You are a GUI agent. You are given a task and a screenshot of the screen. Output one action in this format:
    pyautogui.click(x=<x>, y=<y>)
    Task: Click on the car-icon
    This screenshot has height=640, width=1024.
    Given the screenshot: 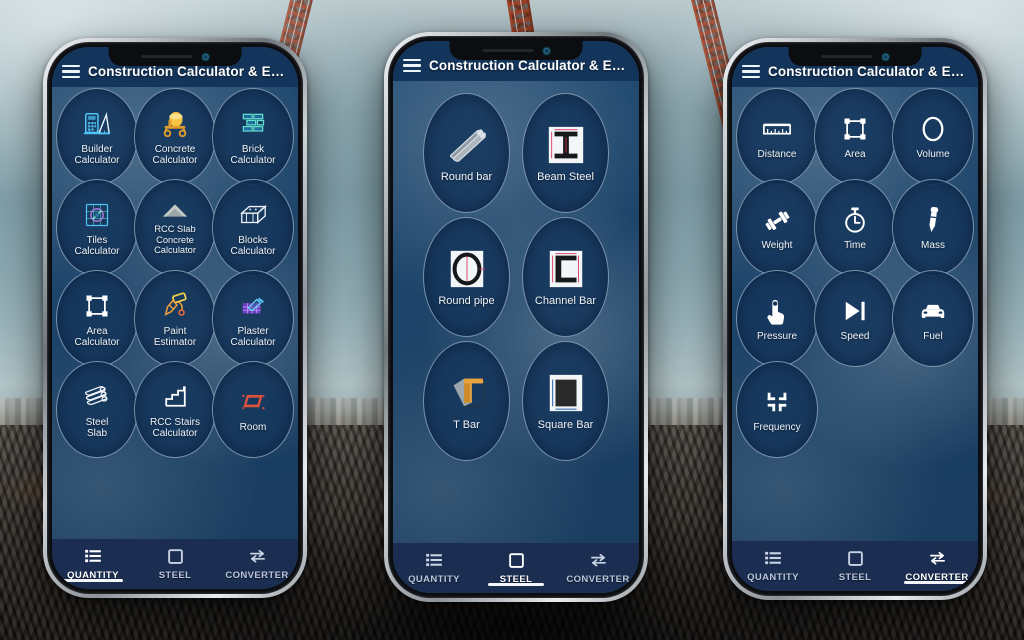 What is the action you would take?
    pyautogui.click(x=933, y=311)
    